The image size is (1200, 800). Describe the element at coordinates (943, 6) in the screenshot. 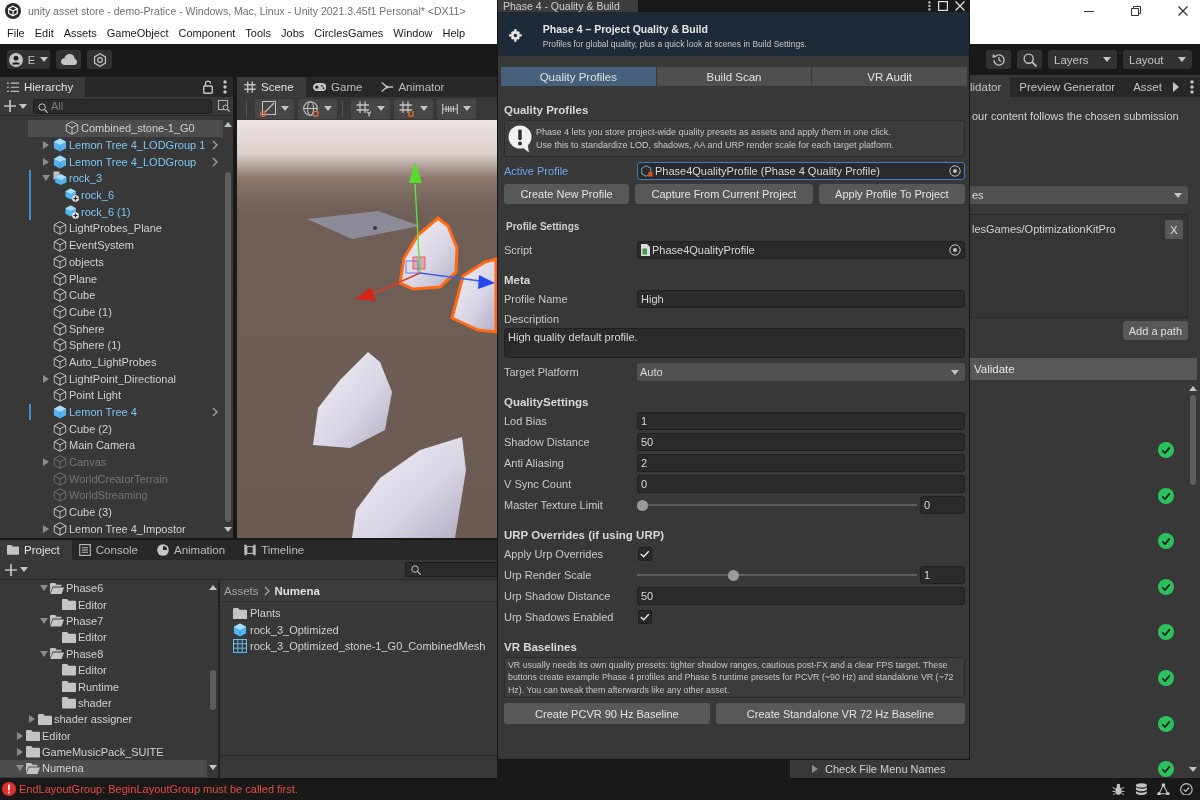

I see `maximize-icon` at that location.